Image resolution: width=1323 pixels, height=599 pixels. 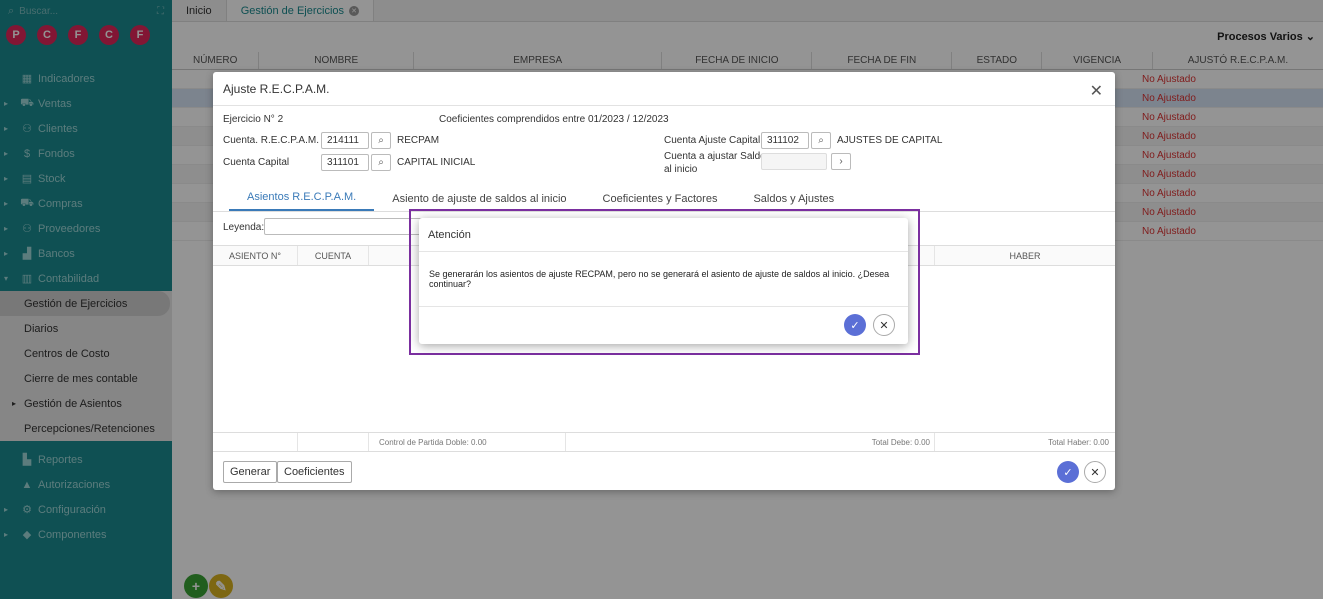 What do you see at coordinates (794, 161) in the screenshot?
I see `cuenta-saldos-field` at bounding box center [794, 161].